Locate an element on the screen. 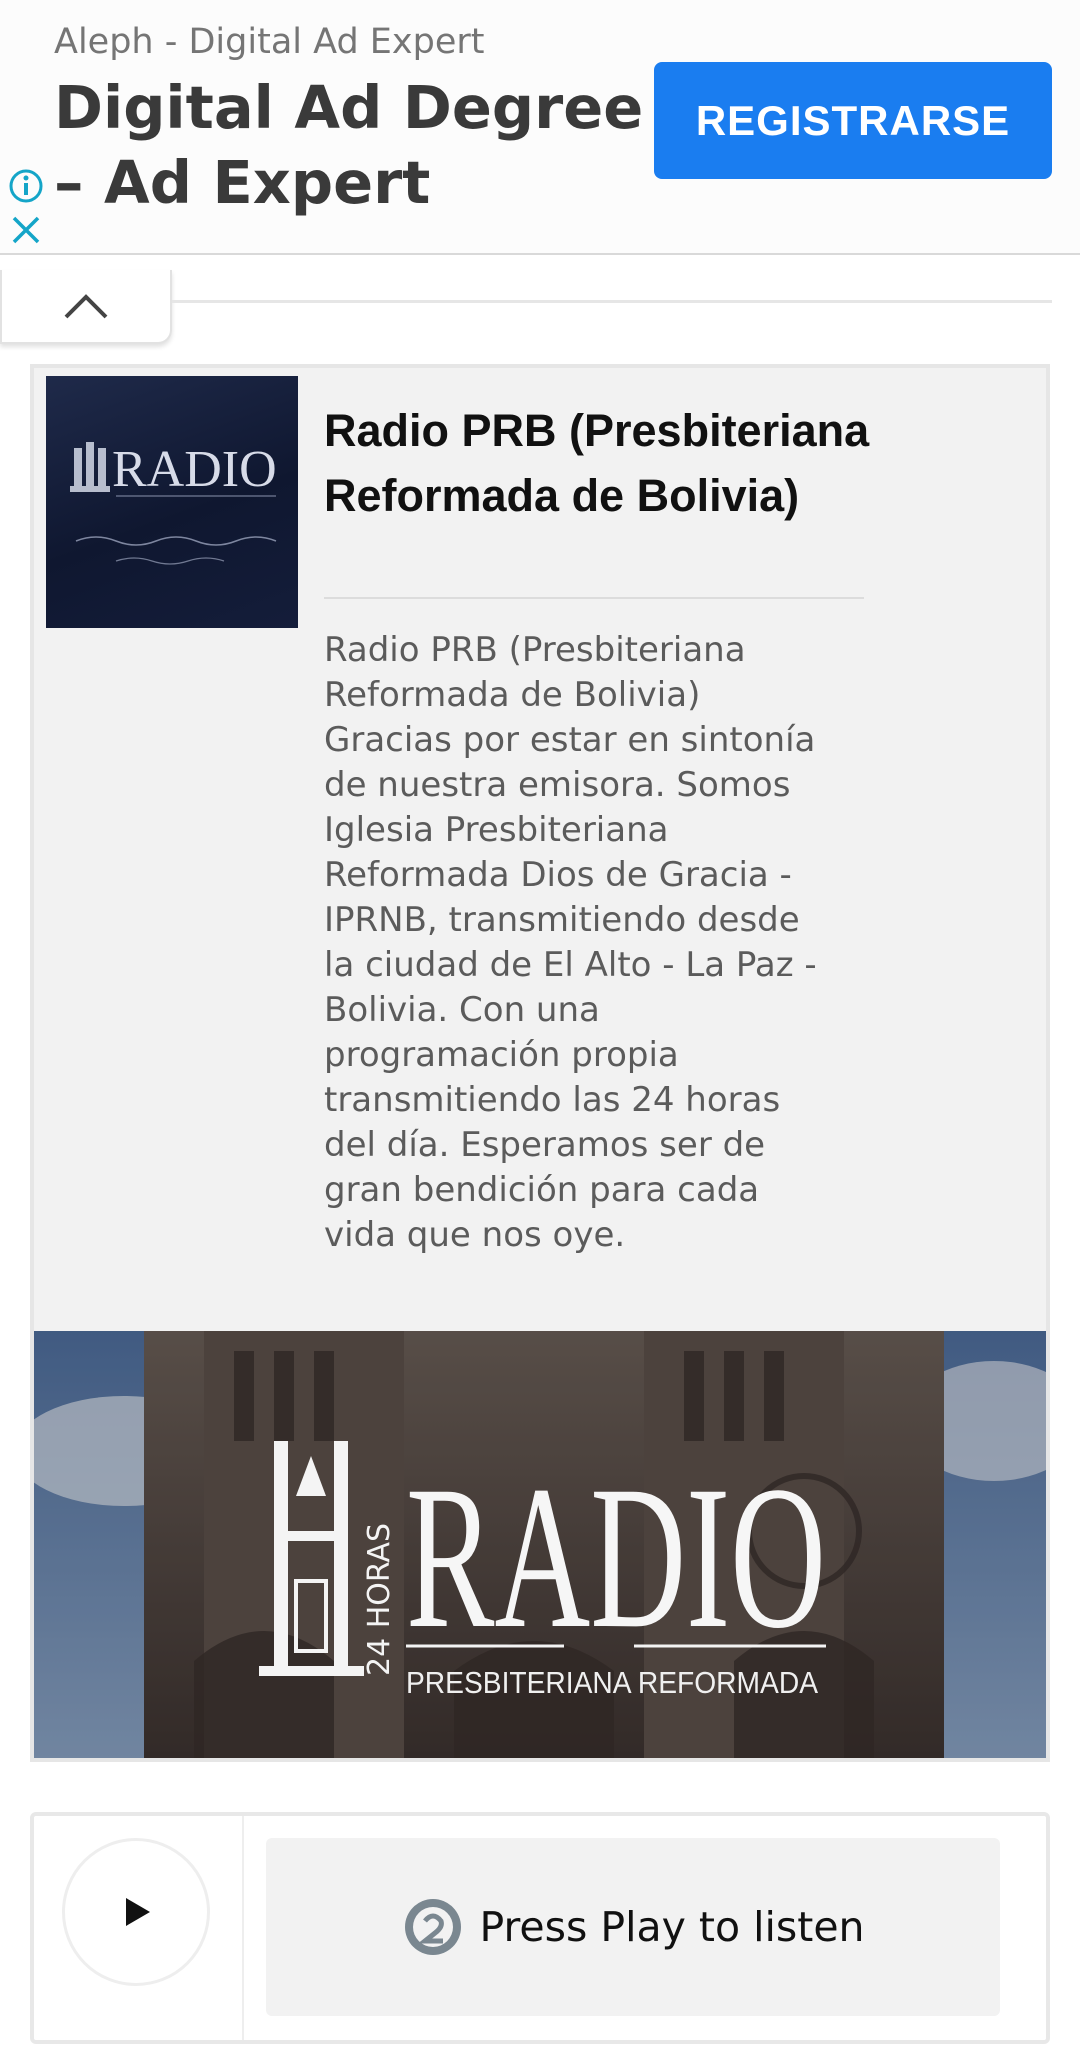 This screenshot has width=1080, height=2063. banner-title: RADIO is located at coordinates (616, 1557).